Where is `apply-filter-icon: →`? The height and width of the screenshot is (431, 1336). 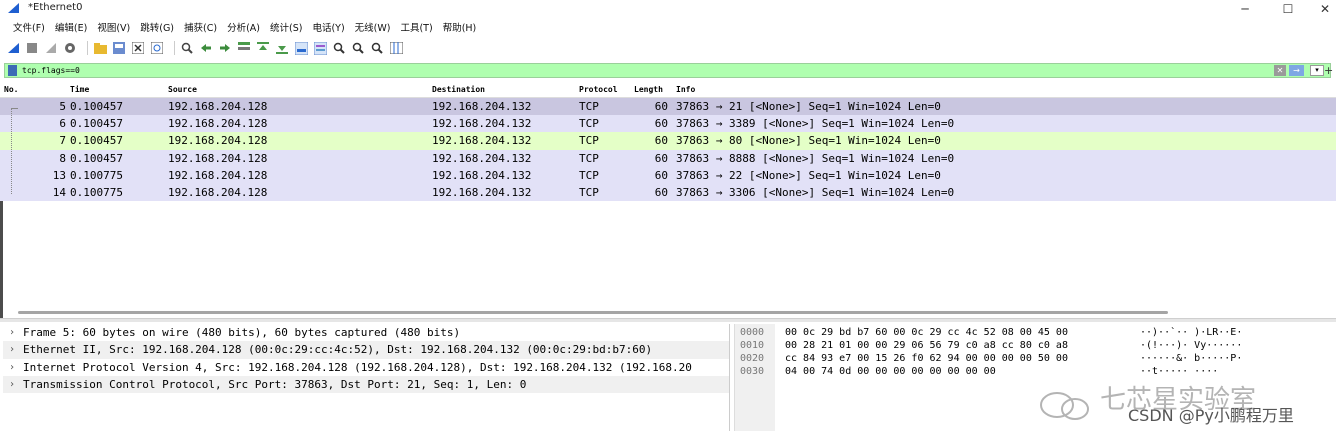
apply-filter-icon: → is located at coordinates (1296, 70).